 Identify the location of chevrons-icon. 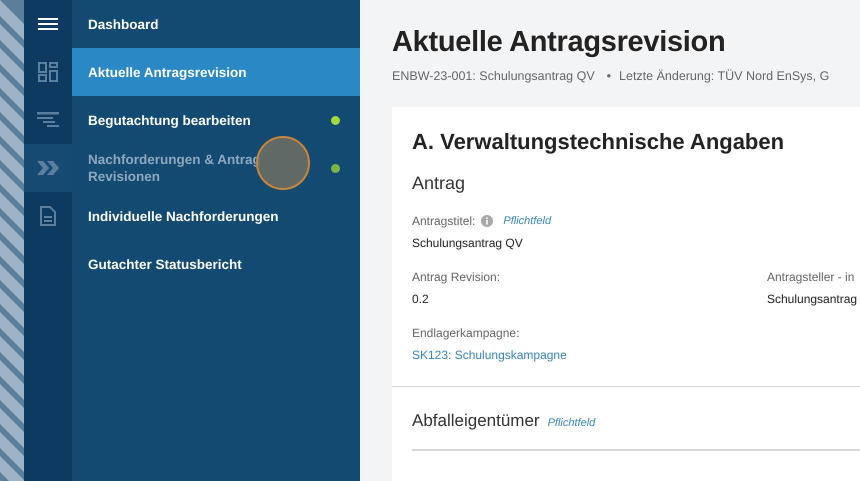
(48, 168).